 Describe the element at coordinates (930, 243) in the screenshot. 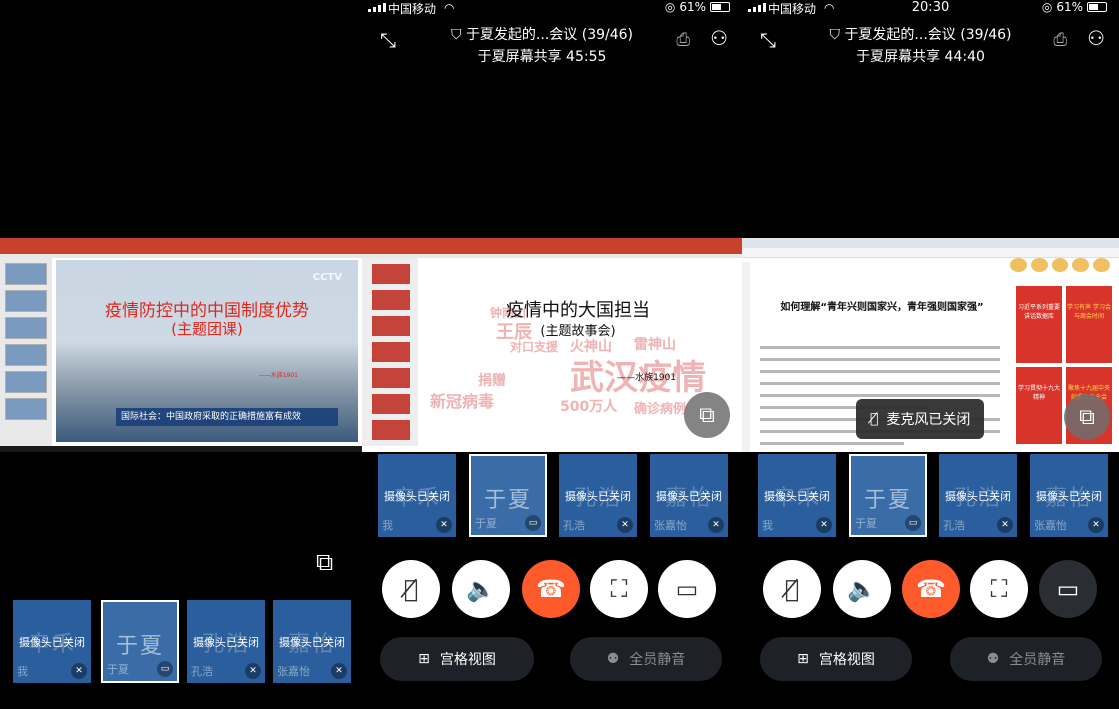

I see `browser-tabs` at that location.